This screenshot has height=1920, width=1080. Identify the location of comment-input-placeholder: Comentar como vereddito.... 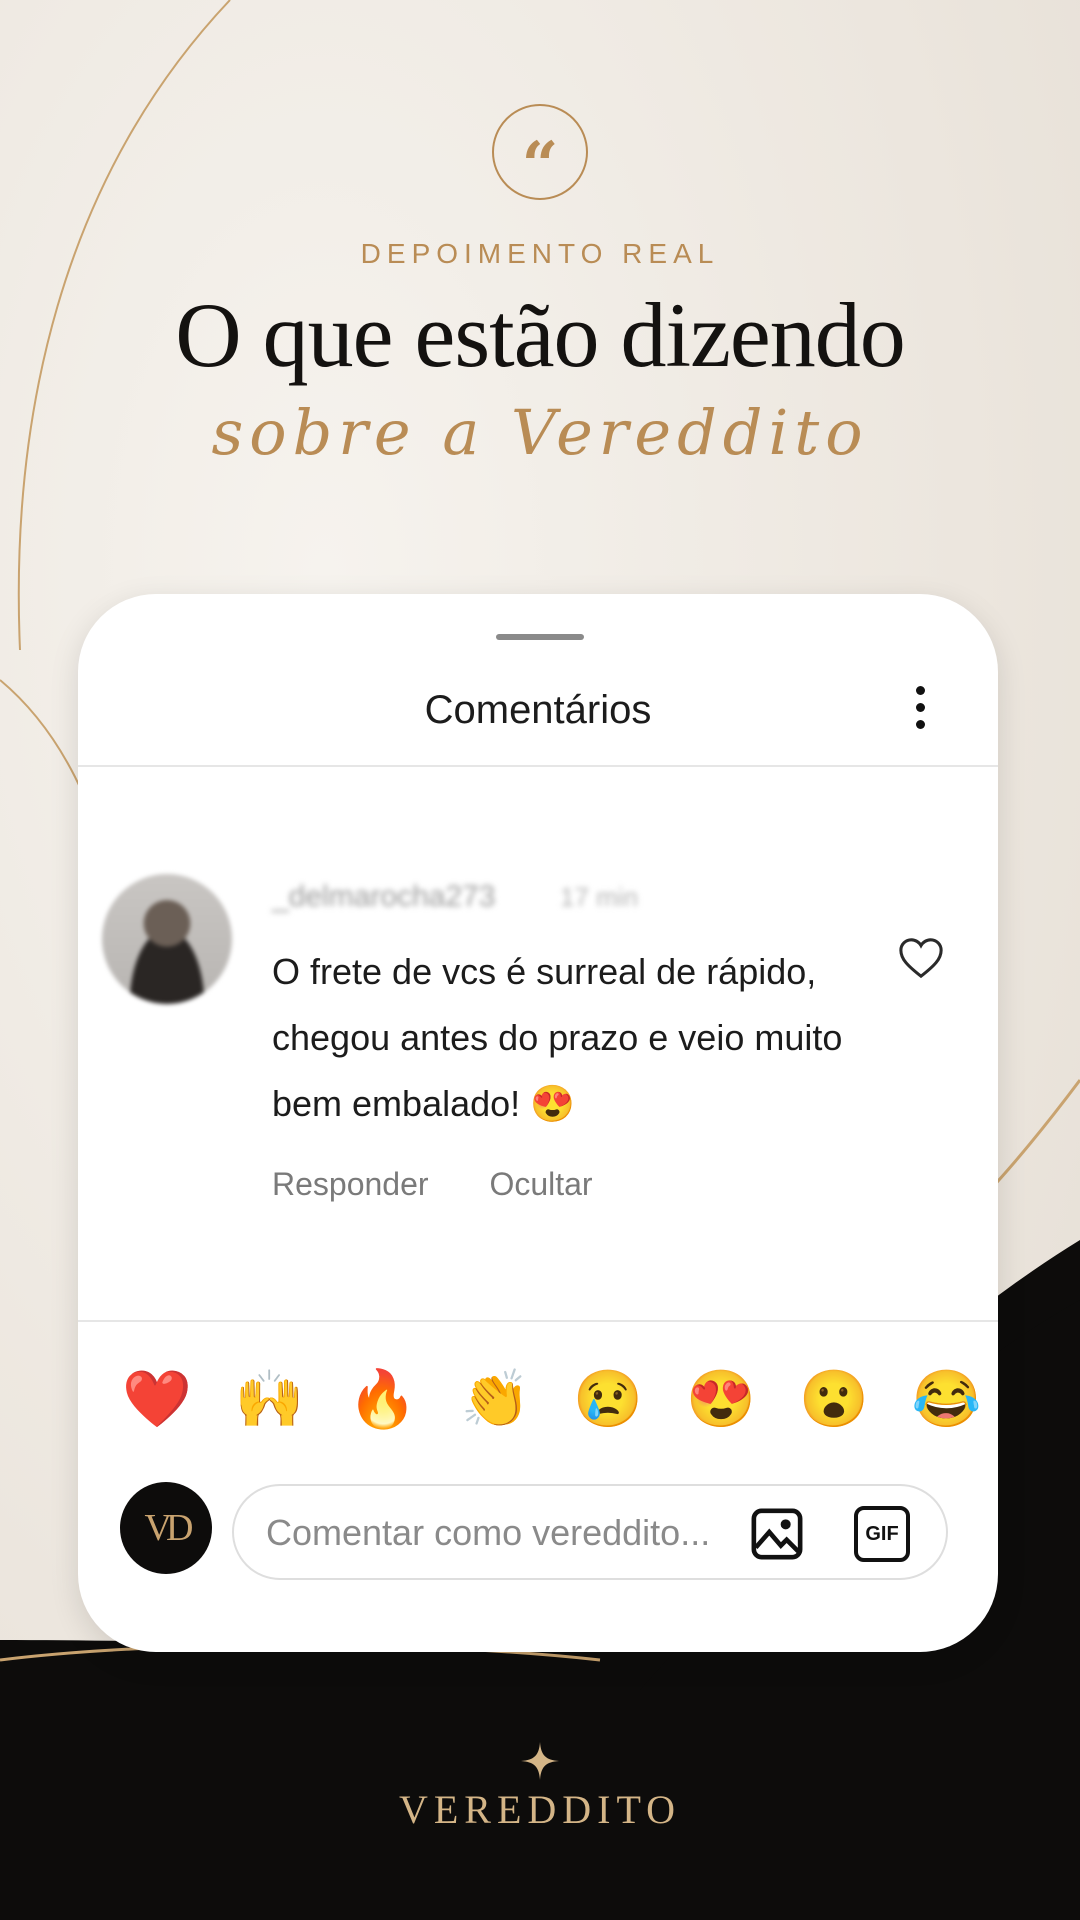
(488, 1532).